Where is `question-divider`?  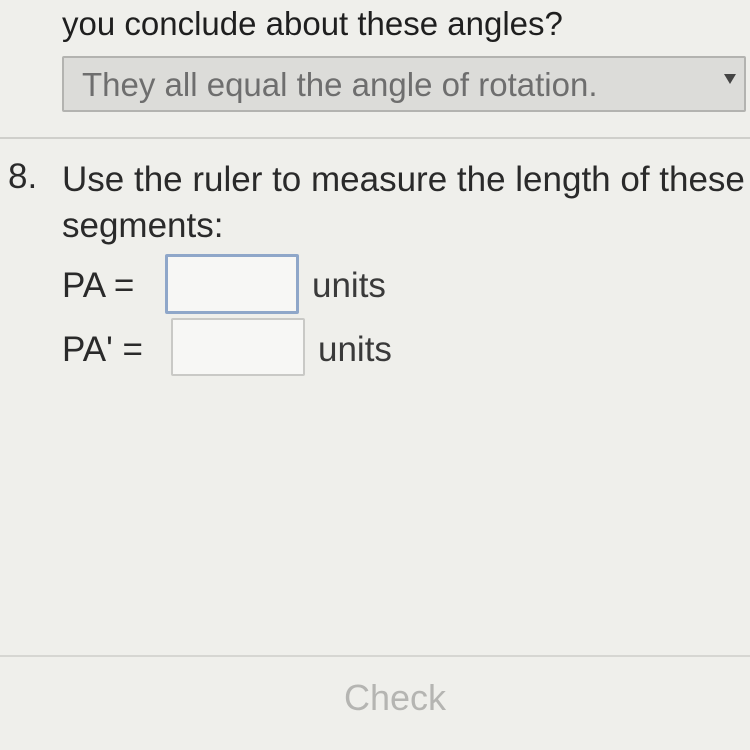 question-divider is located at coordinates (375, 138).